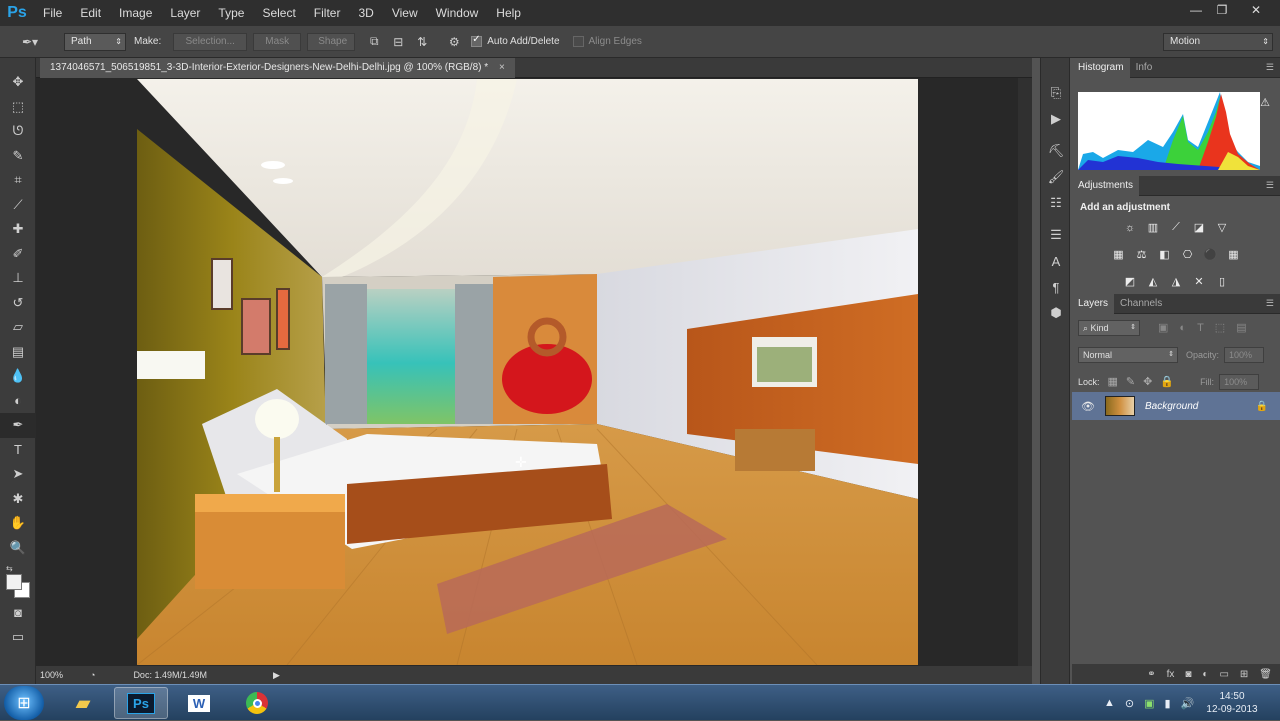 This screenshot has width=1280, height=721. I want to click on menu-layer: Layer, so click(185, 13).